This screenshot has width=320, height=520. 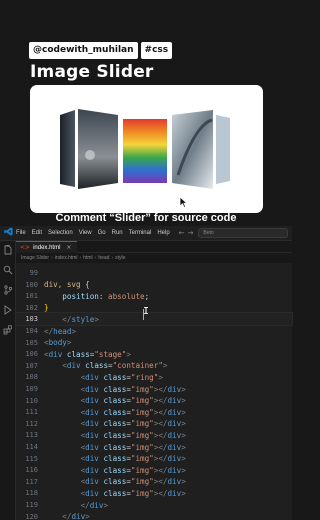 What do you see at coordinates (31, 365) in the screenshot?
I see `line-number: 107` at bounding box center [31, 365].